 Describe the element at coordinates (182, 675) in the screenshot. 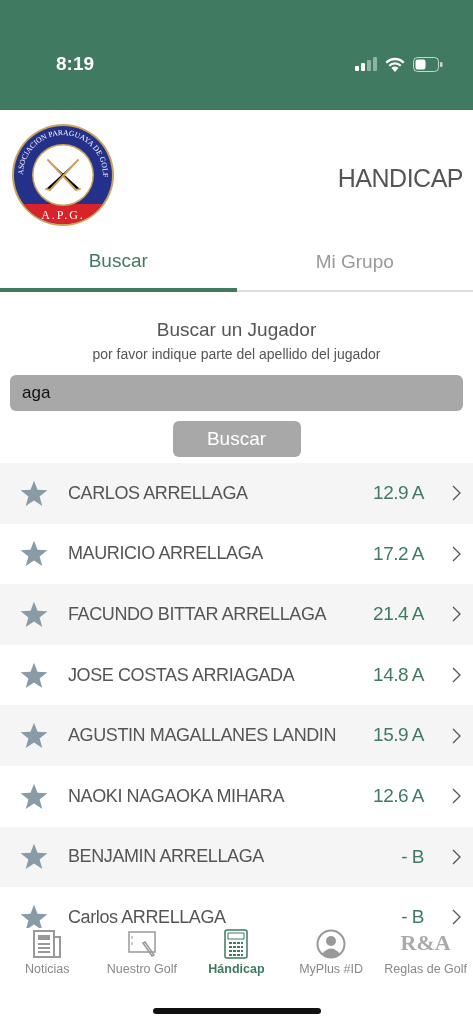

I see `player-name: JOSE COSTAS ARRIAGADA` at that location.